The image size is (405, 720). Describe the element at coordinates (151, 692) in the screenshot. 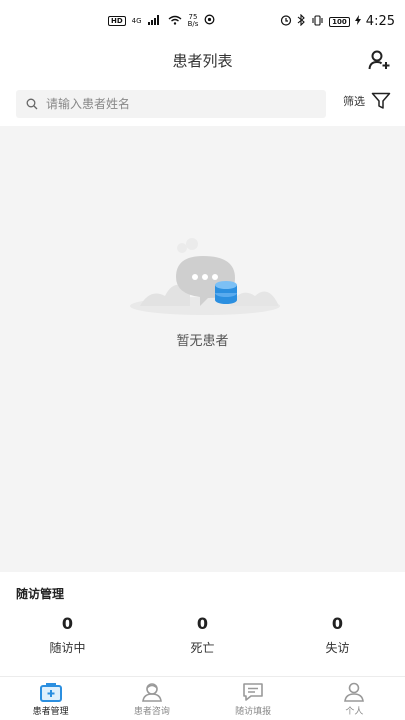

I see `consult-icon` at that location.